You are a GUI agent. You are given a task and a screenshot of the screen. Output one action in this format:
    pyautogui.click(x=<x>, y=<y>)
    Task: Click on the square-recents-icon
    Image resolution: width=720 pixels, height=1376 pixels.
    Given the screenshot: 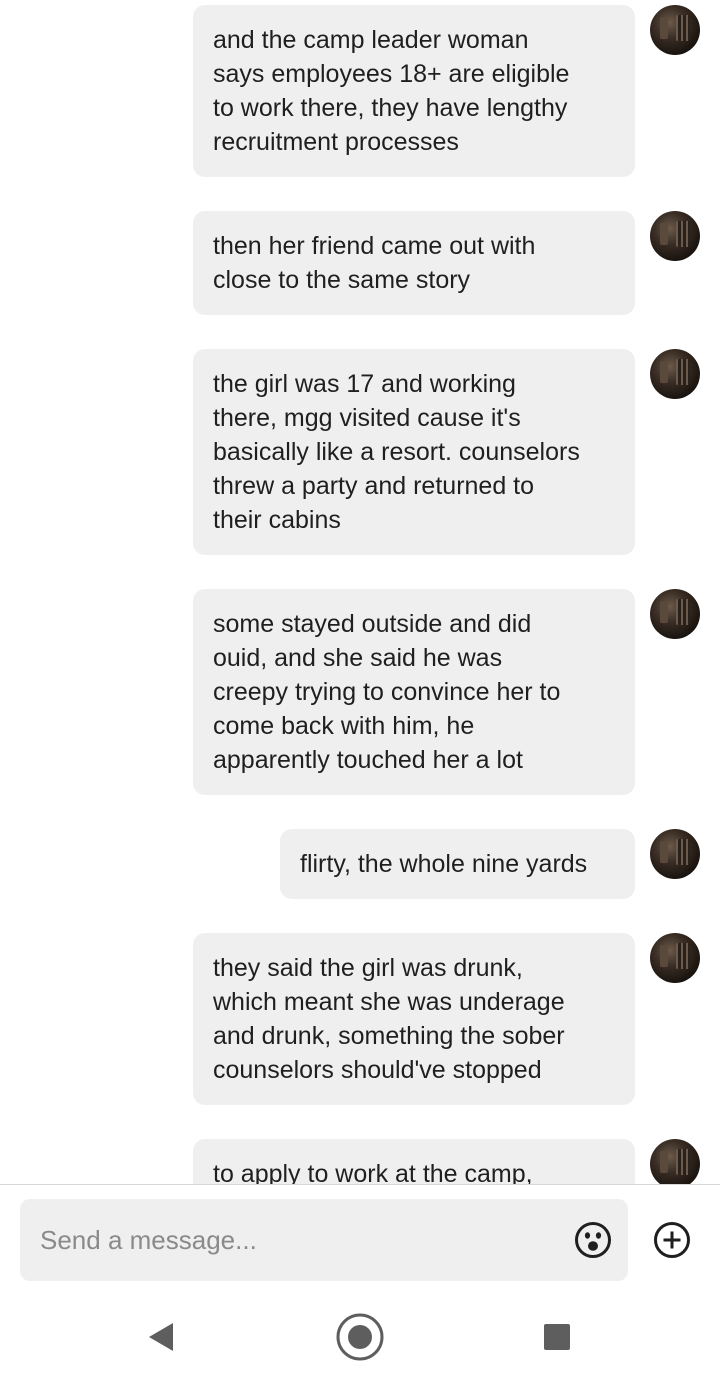 What is the action you would take?
    pyautogui.click(x=557, y=1337)
    